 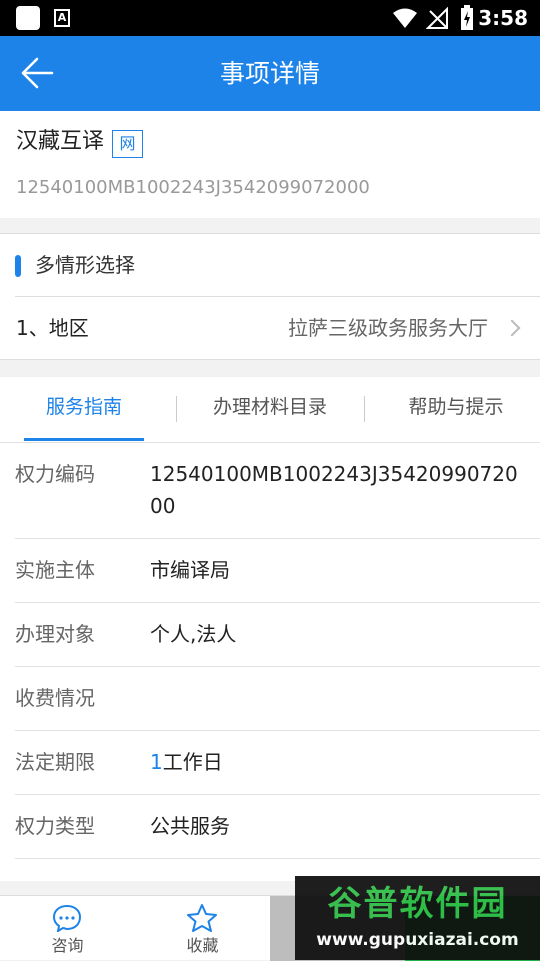 What do you see at coordinates (28, 18) in the screenshot?
I see `notification-icon` at bounding box center [28, 18].